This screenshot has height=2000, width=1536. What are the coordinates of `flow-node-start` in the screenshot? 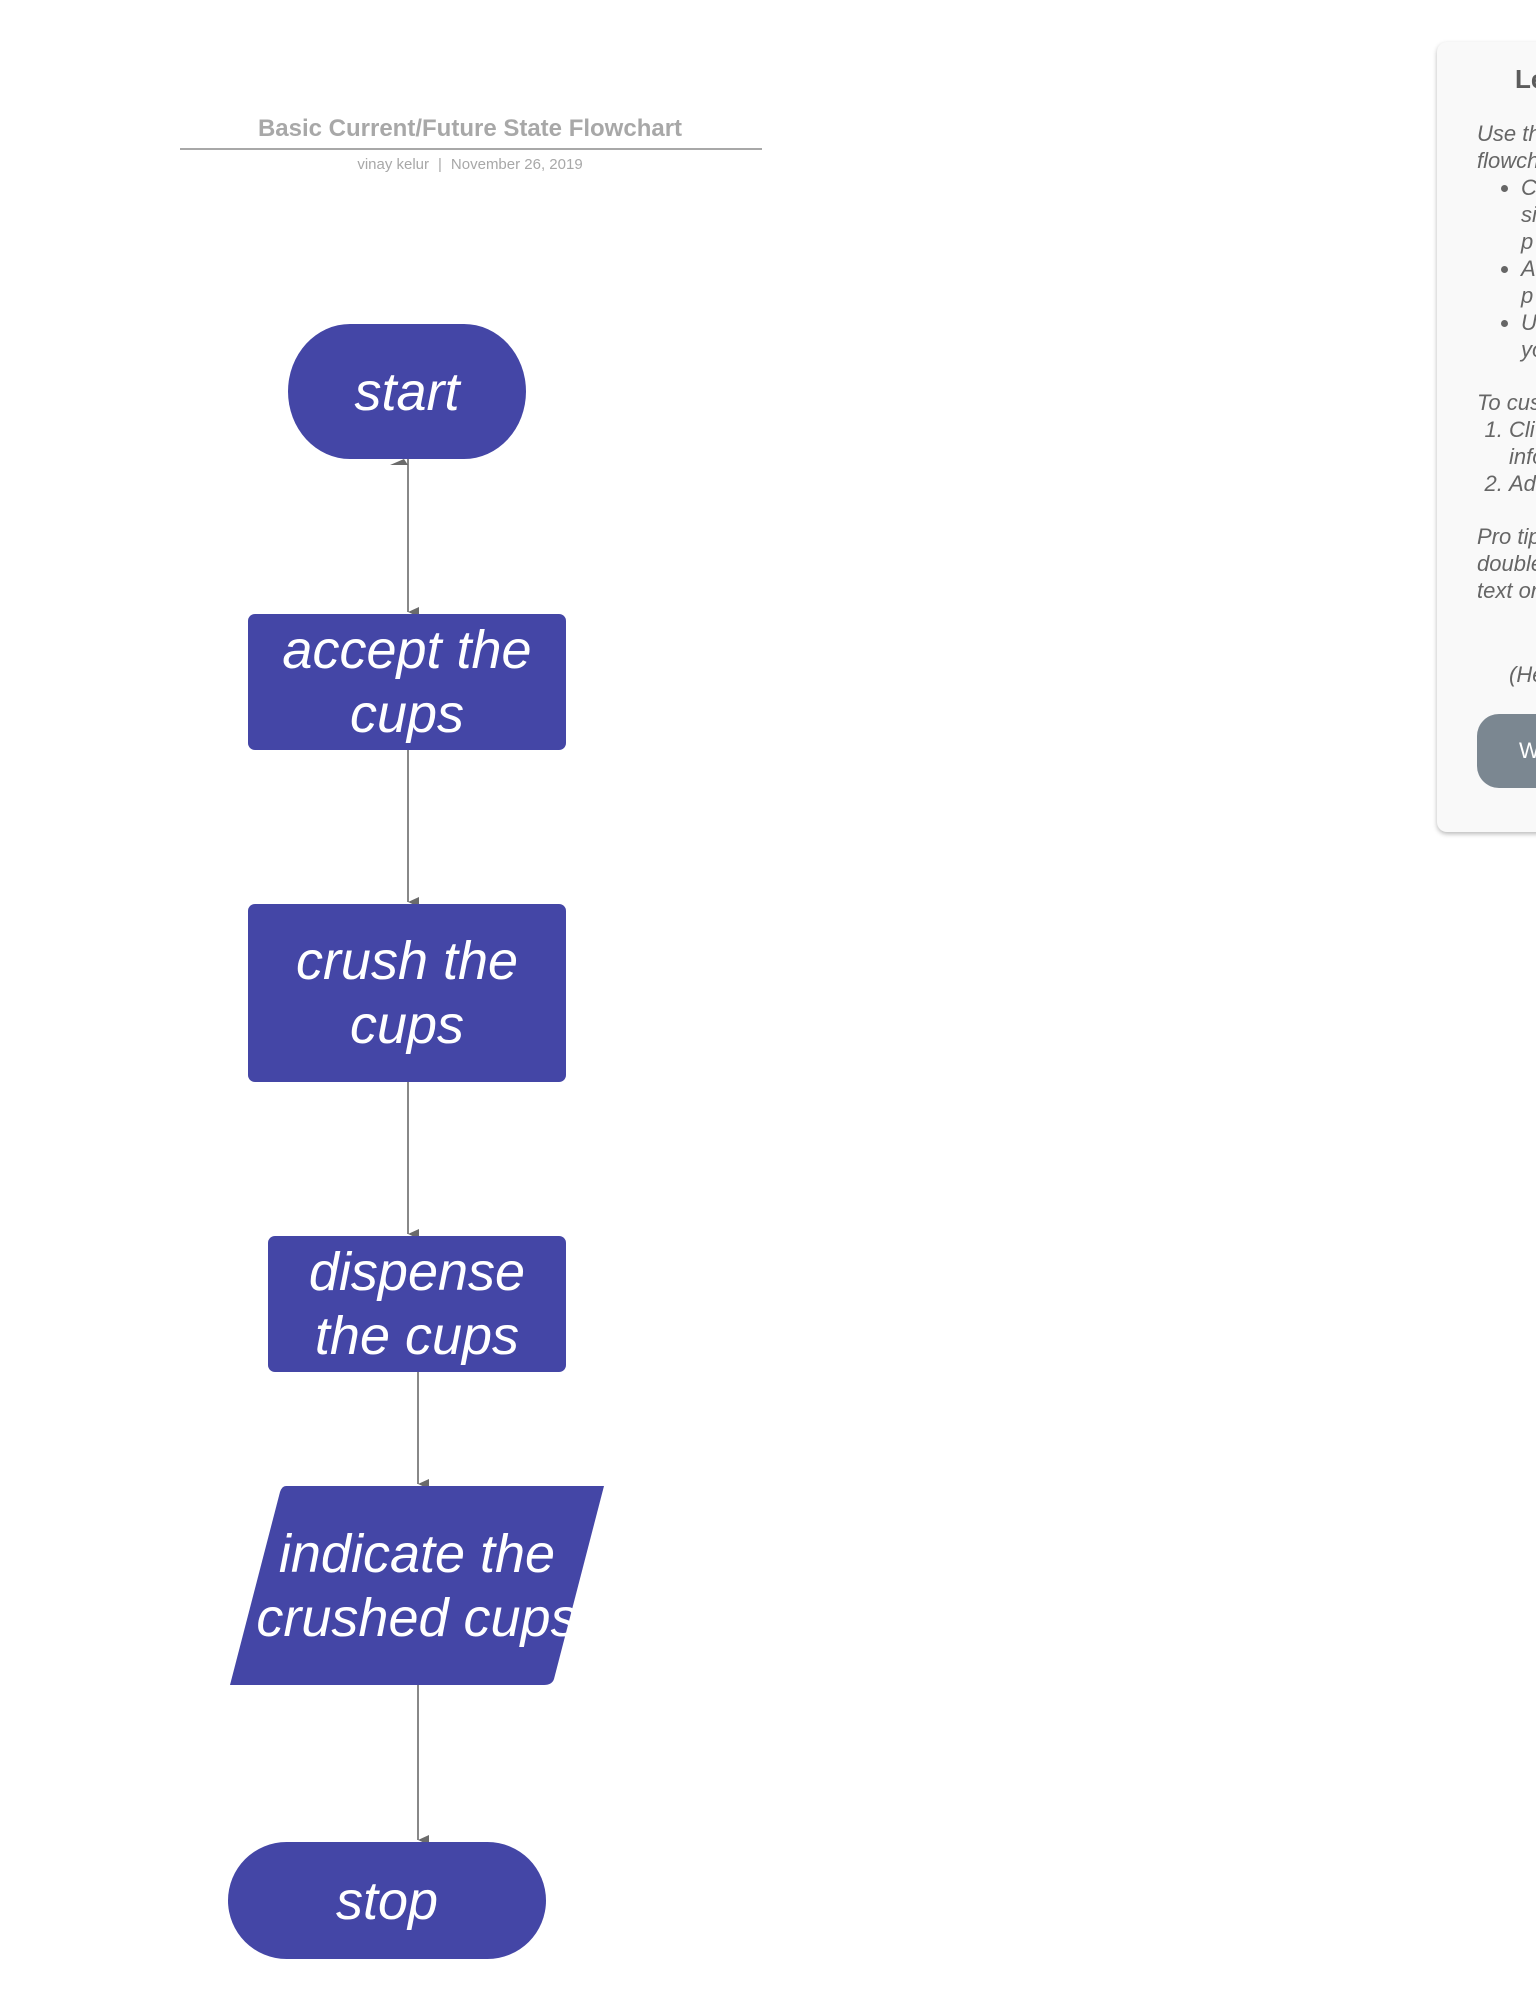 It's located at (407, 391).